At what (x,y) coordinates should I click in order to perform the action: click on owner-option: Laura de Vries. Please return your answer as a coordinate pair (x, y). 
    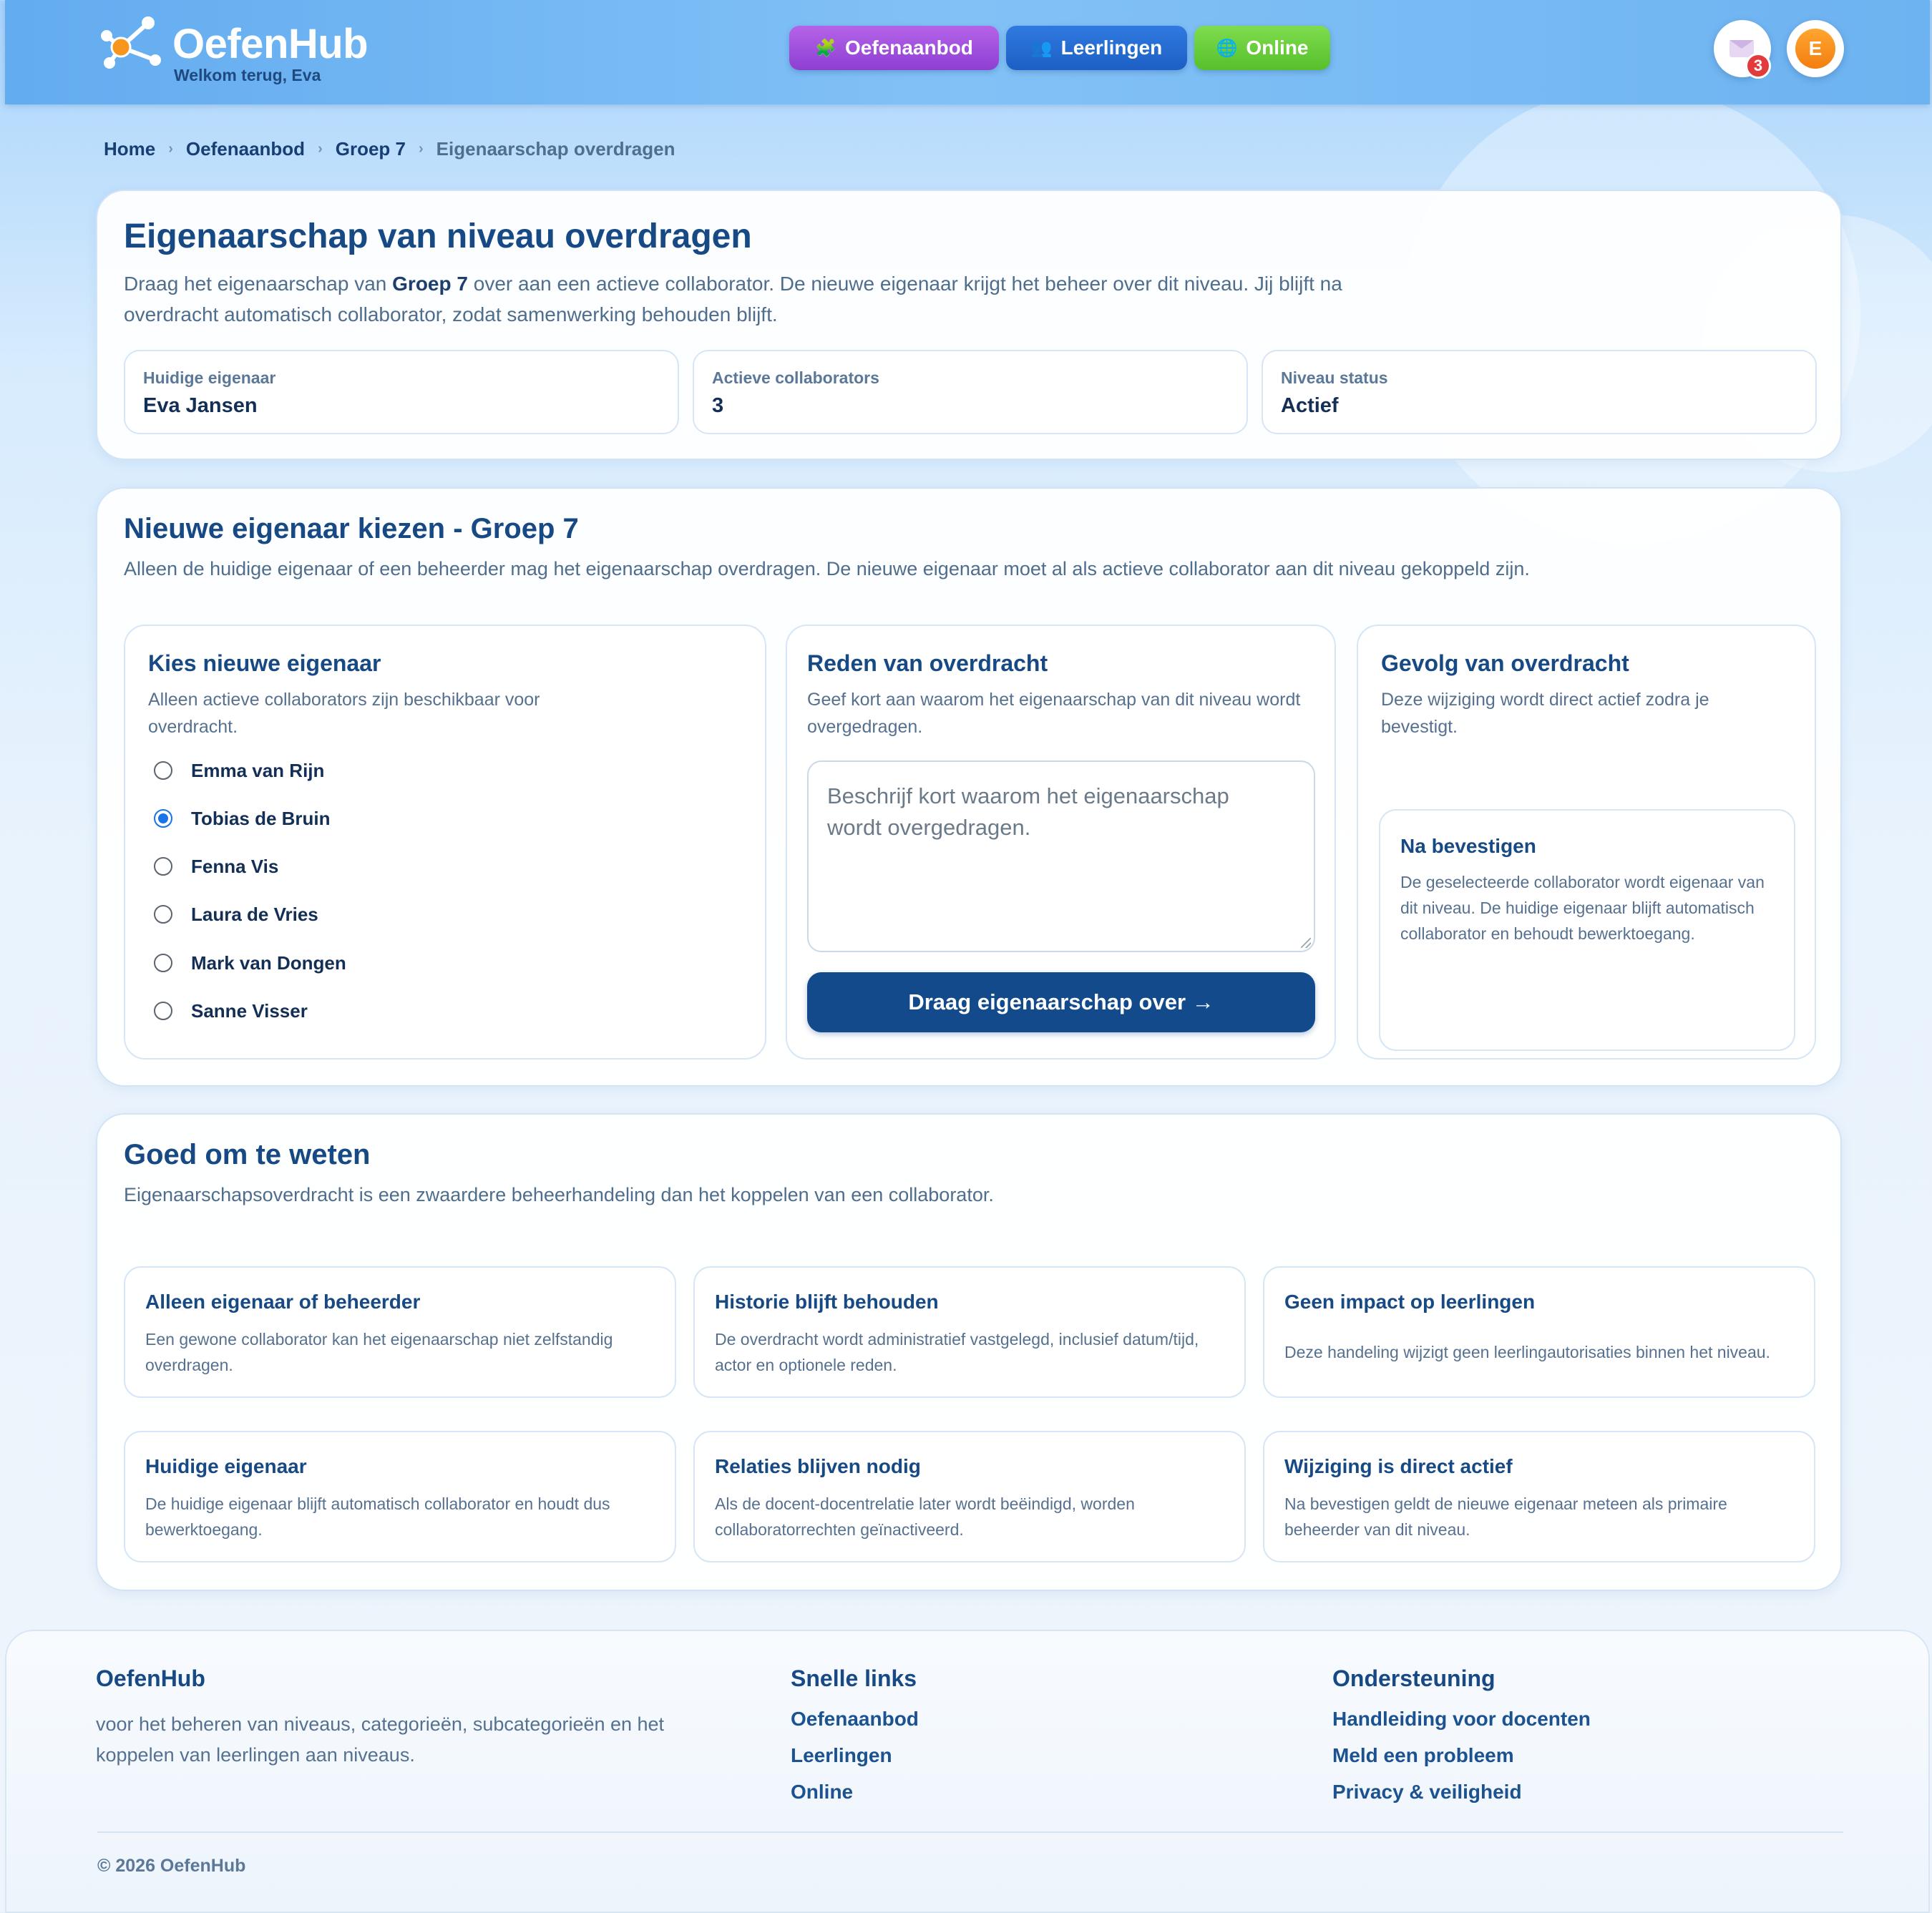
    Looking at the image, I should click on (236, 915).